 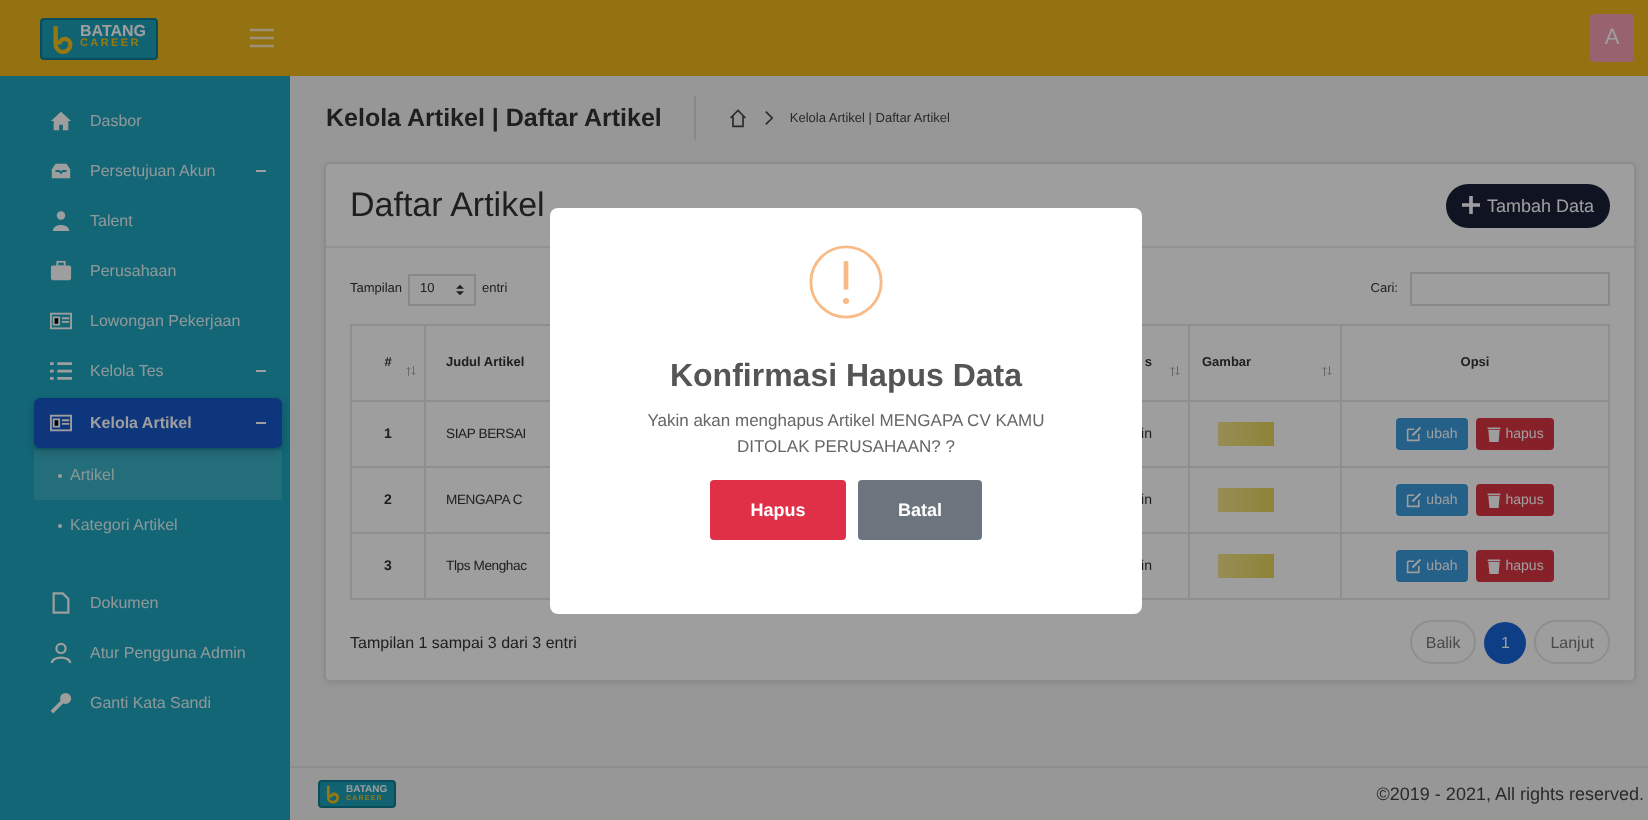 What do you see at coordinates (447, 205) in the screenshot?
I see `card-title: Daftar Artikel` at bounding box center [447, 205].